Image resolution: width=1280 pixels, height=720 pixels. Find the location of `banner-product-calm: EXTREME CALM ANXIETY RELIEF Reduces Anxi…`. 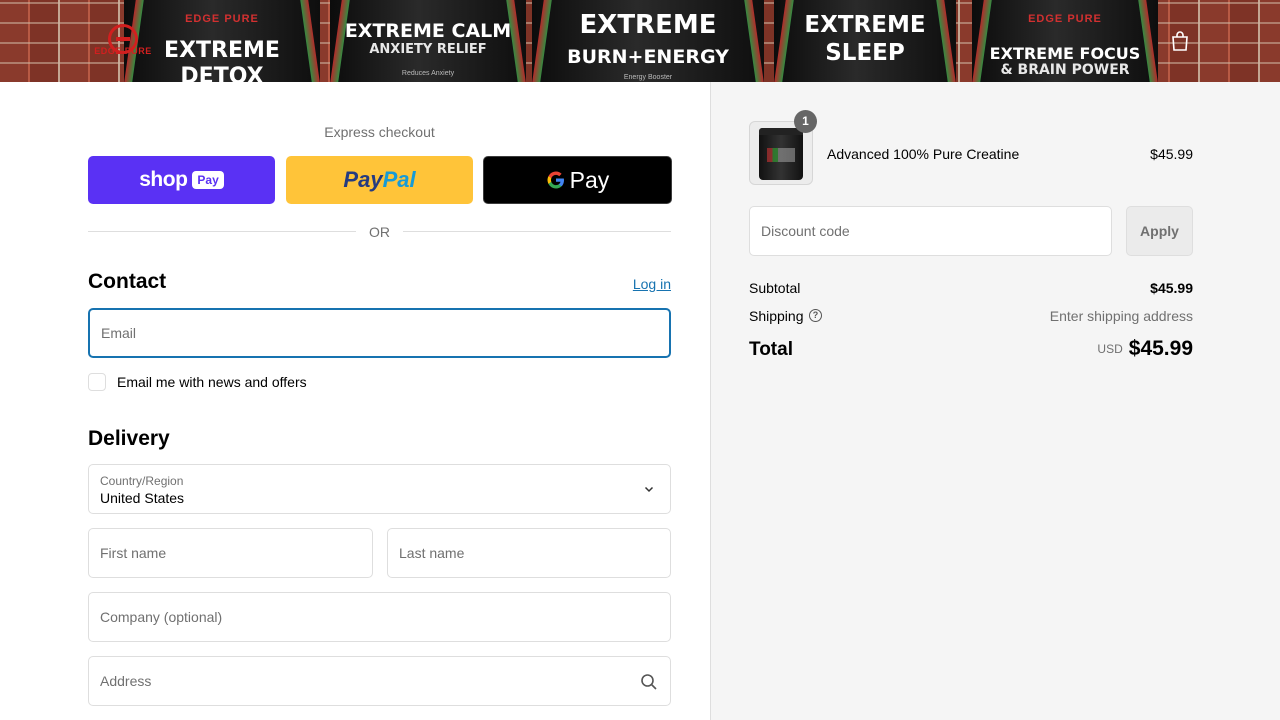

banner-product-calm: EXTREME CALM ANXIETY RELIEF Reduces Anxi… is located at coordinates (428, 41).